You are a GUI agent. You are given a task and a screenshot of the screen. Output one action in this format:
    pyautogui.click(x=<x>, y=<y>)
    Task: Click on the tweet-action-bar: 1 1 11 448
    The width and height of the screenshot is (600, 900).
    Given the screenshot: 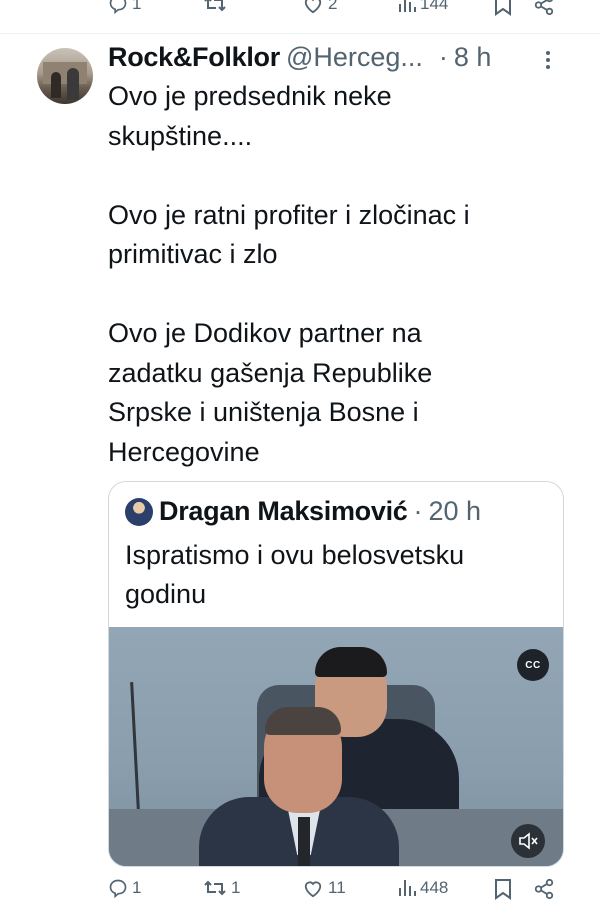 What is the action you would take?
    pyautogui.click(x=300, y=888)
    